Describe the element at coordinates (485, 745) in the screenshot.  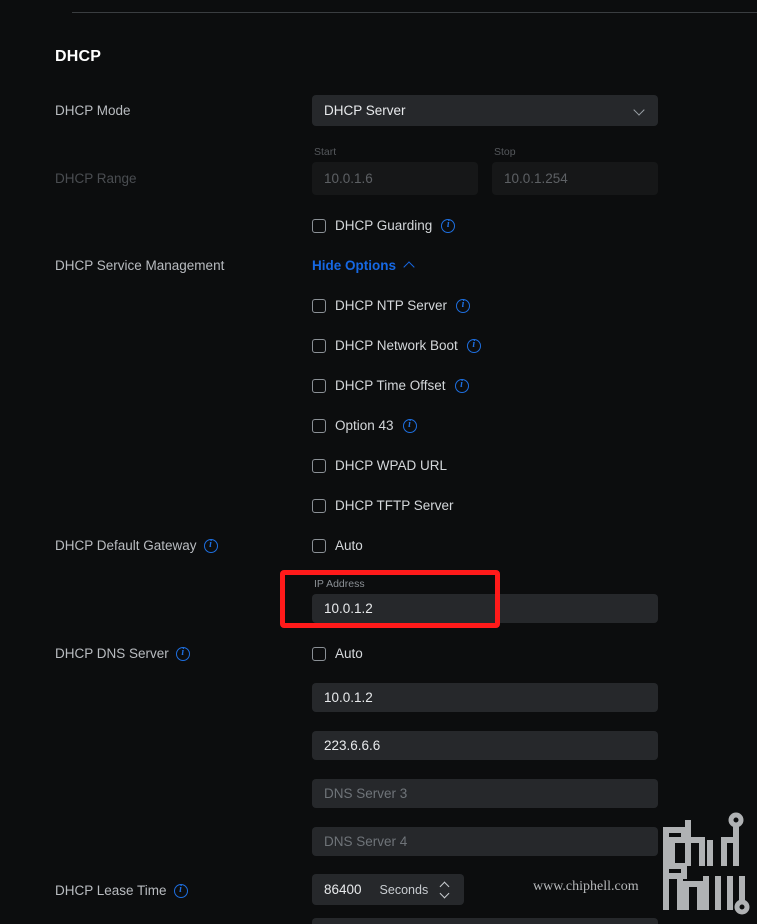
I see `dns-server-2-input` at that location.